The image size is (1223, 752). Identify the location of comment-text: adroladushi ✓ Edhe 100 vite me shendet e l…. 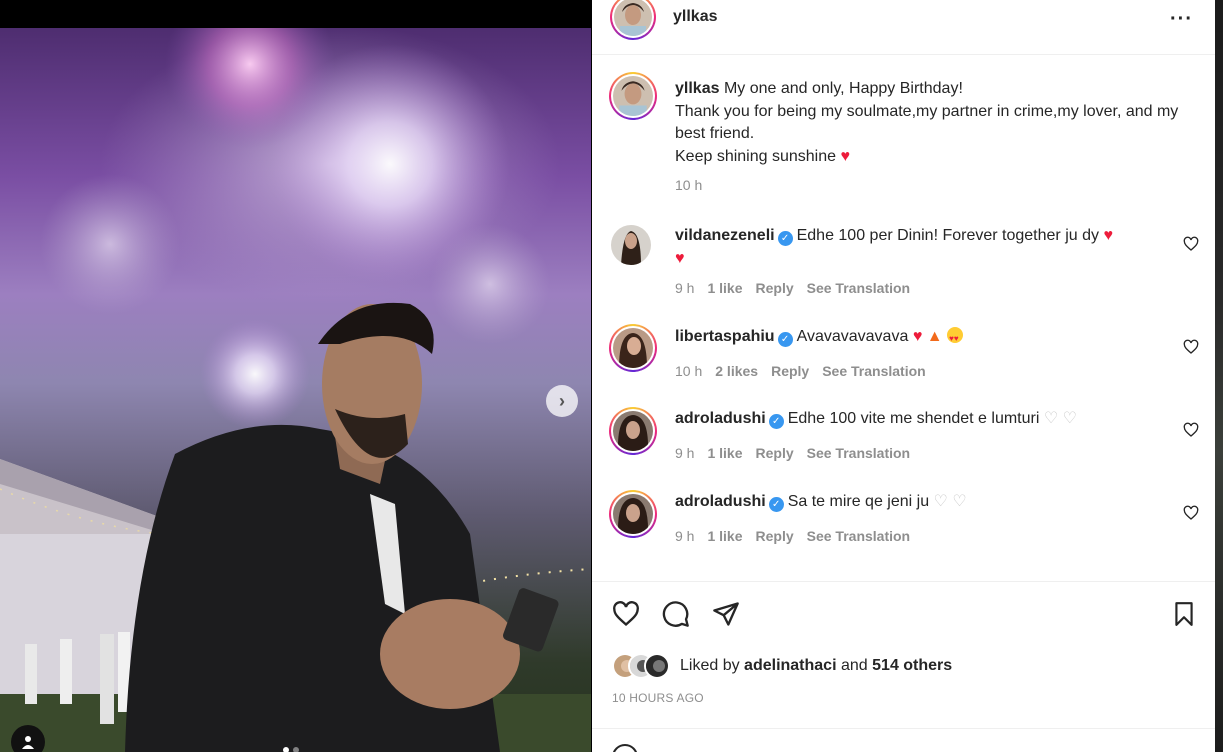
(920, 419).